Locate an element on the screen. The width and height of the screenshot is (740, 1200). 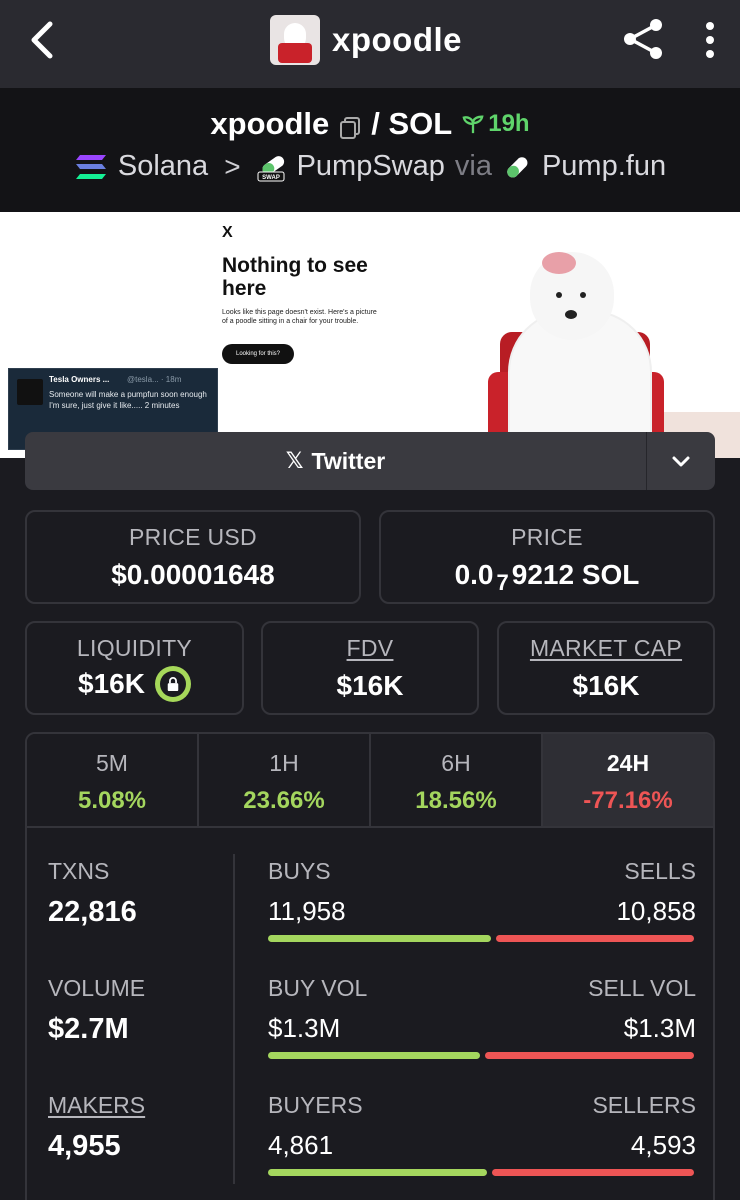
sells-value: 10,858 is located at coordinates (656, 911).